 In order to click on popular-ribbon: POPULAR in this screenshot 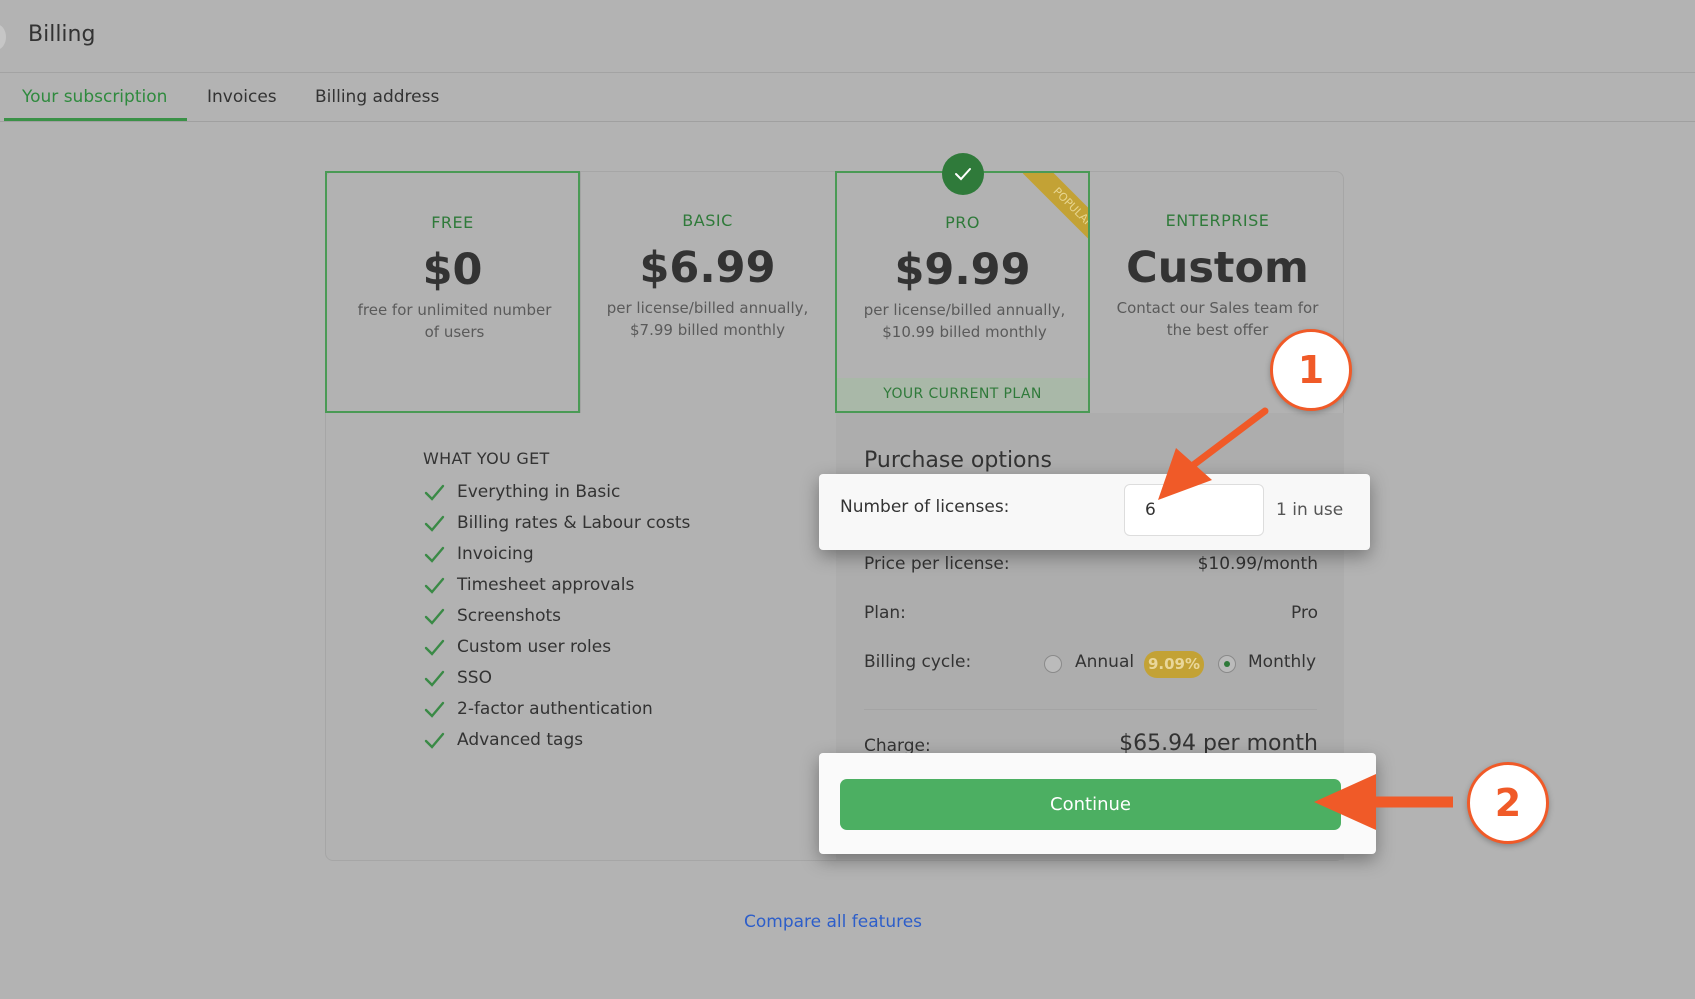, I will do `click(1045, 215)`.